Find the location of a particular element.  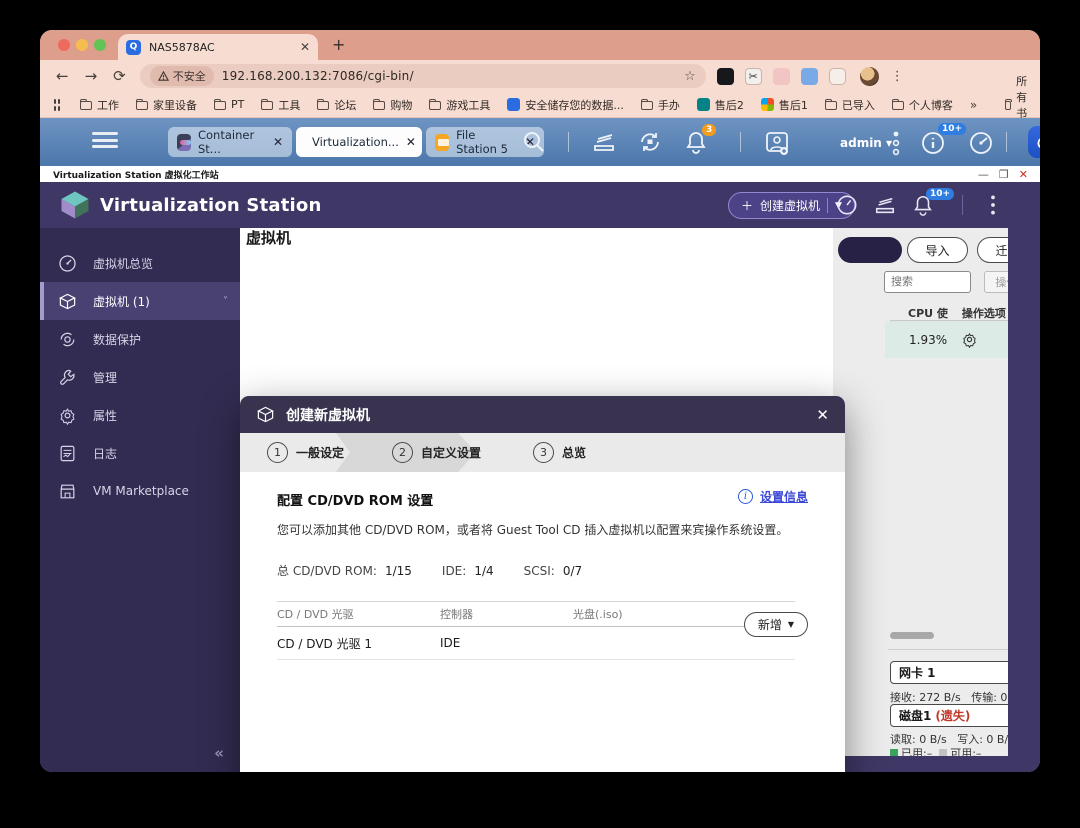

security-chip: 不安全 is located at coordinates (181, 76).